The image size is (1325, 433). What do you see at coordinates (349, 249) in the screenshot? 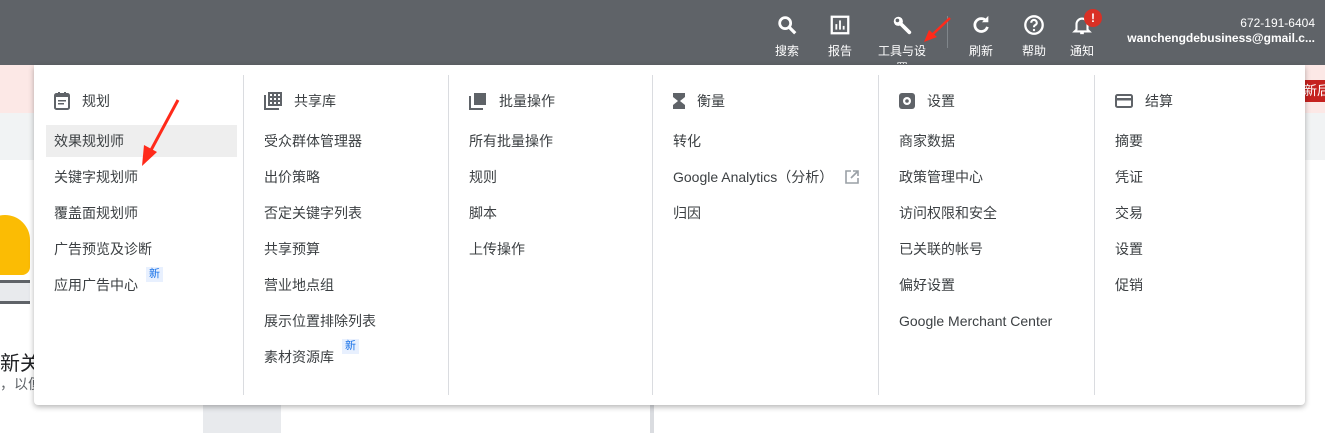
I see `menu-item-shared-budgets: 共享预算` at bounding box center [349, 249].